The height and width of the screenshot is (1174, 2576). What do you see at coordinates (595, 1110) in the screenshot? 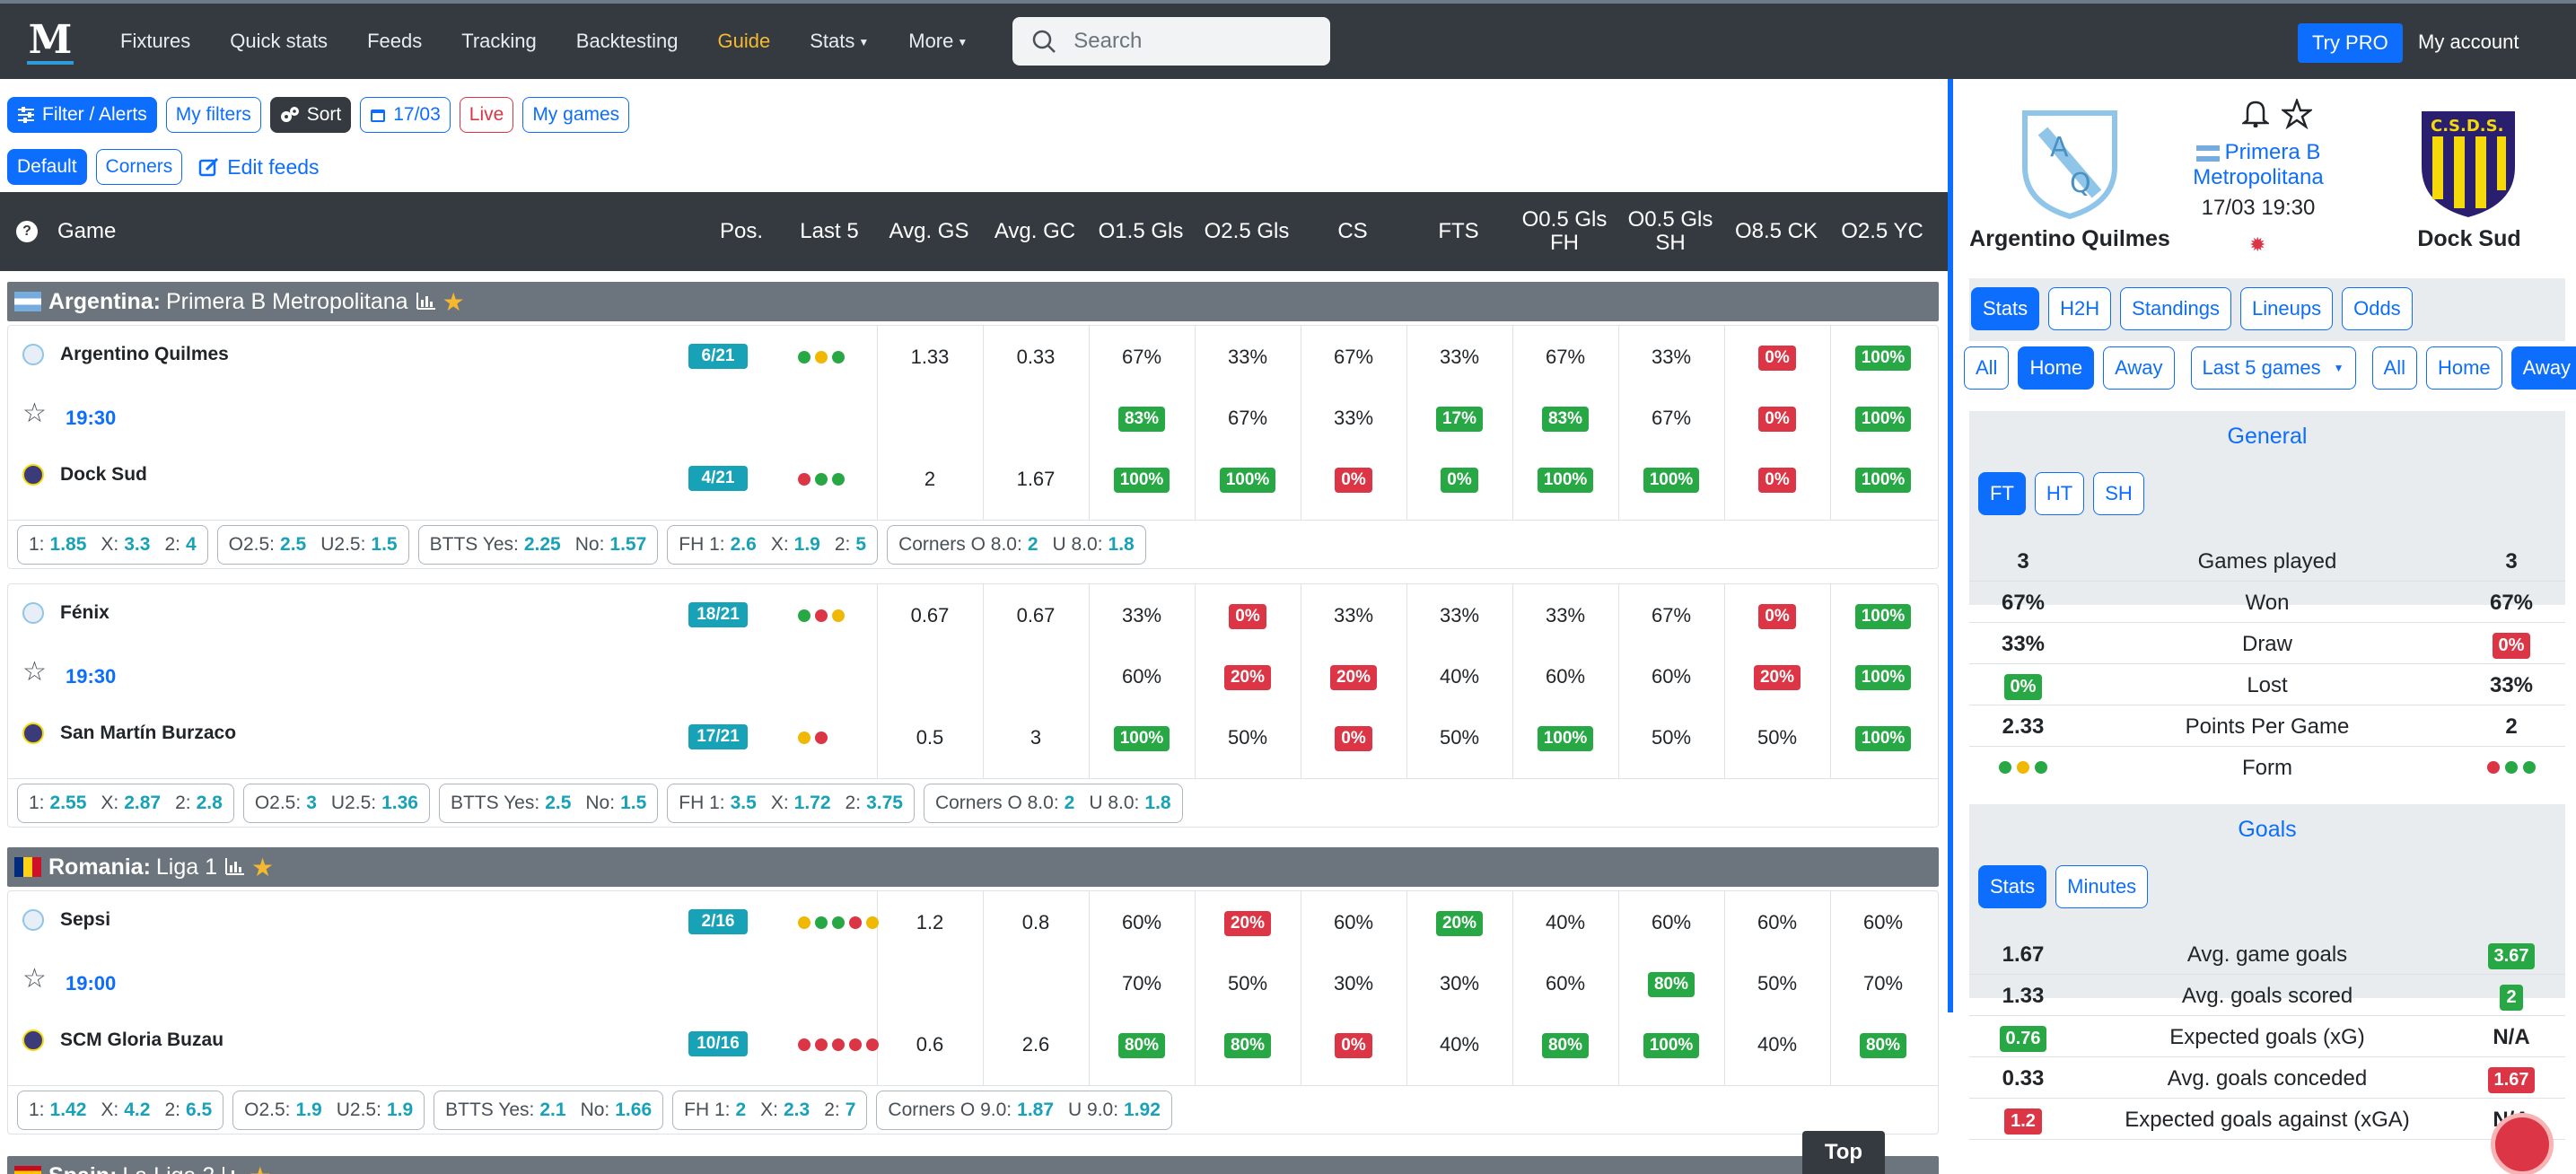
I see `odds-label: No:` at bounding box center [595, 1110].